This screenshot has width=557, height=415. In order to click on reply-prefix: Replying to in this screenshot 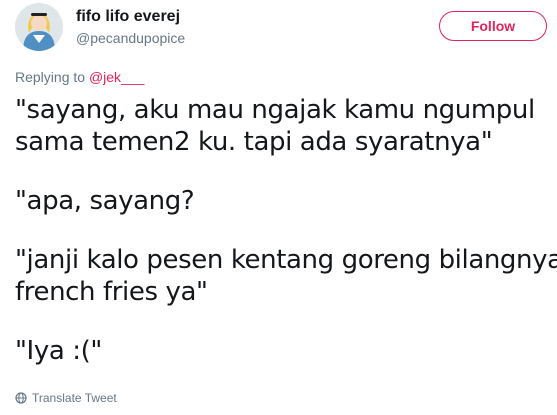, I will do `click(50, 77)`.